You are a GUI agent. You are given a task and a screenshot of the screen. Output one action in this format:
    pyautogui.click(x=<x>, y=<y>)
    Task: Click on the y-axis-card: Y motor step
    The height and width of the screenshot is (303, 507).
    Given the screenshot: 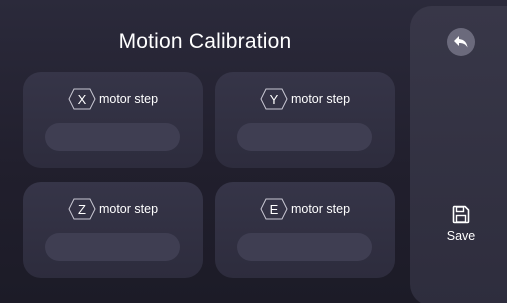 What is the action you would take?
    pyautogui.click(x=305, y=120)
    